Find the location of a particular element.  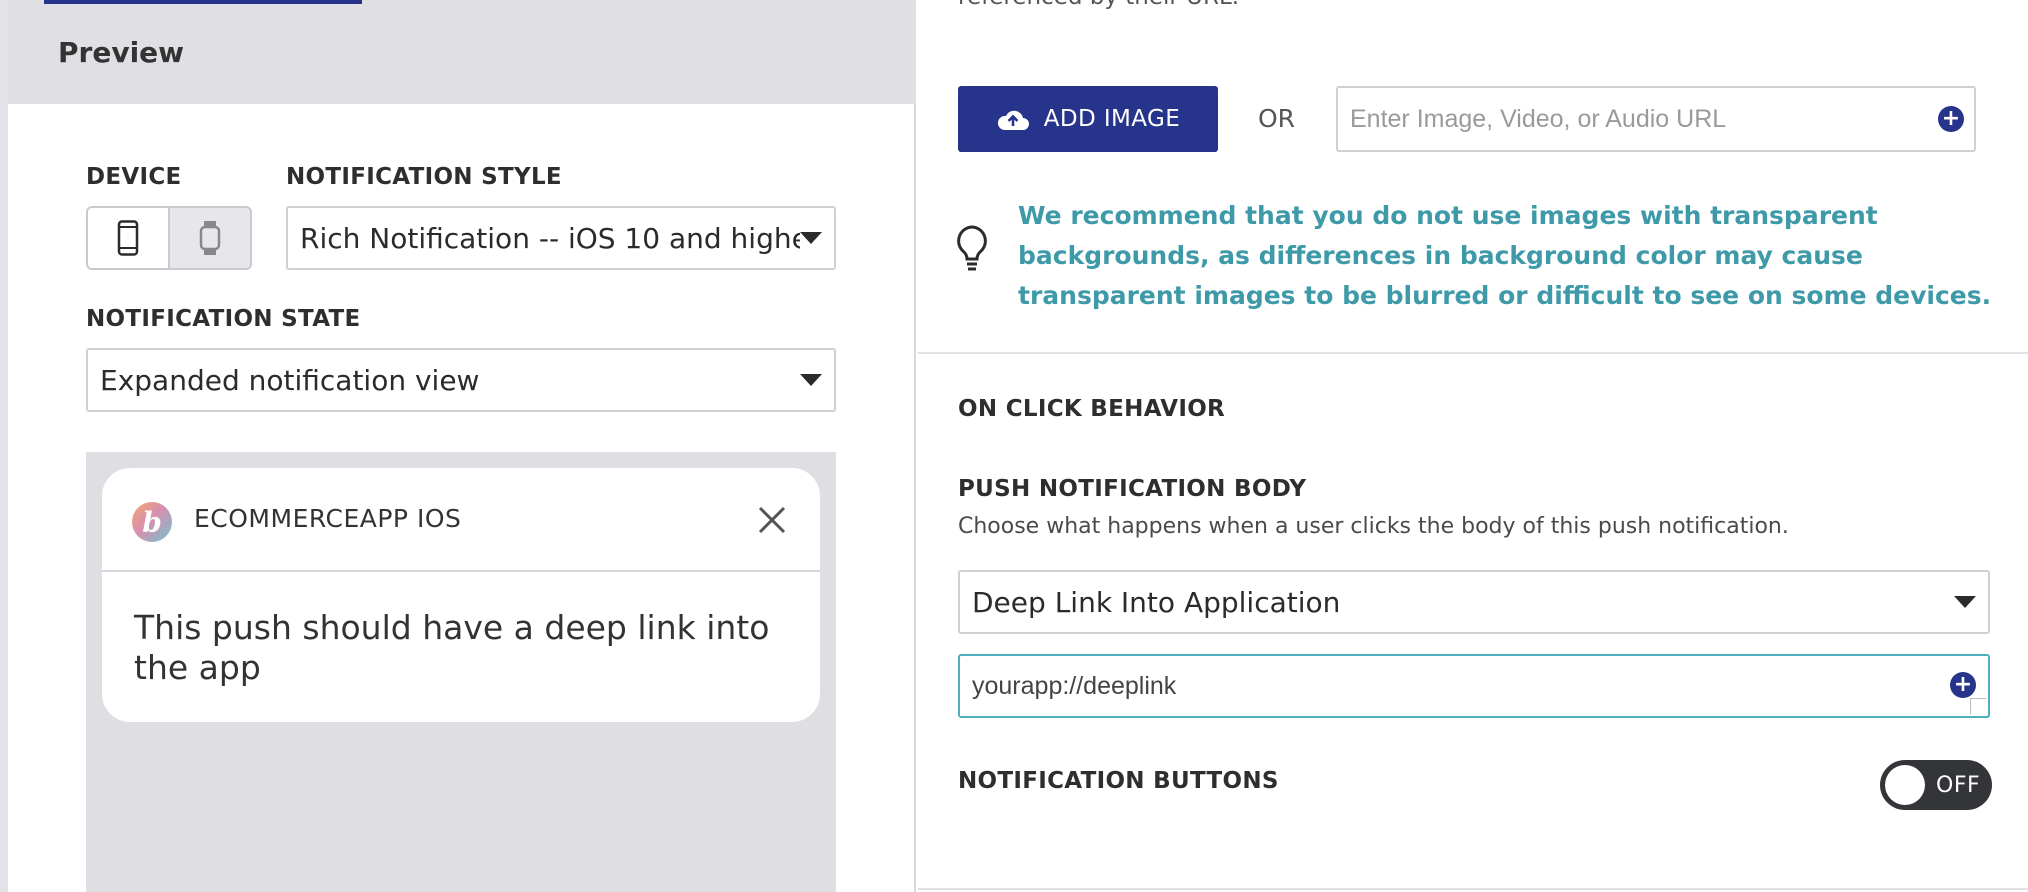

notification-buttons-toggle: OFF is located at coordinates (1936, 785).